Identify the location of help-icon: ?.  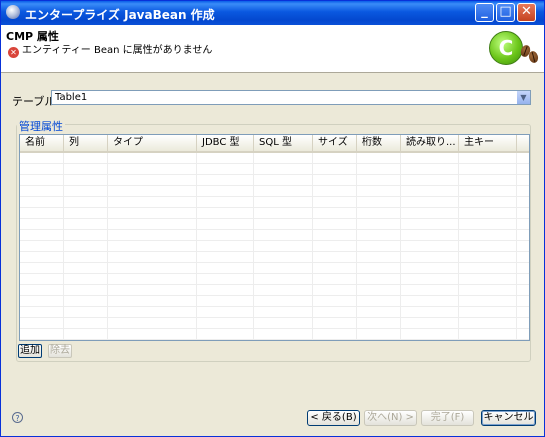
(17, 417).